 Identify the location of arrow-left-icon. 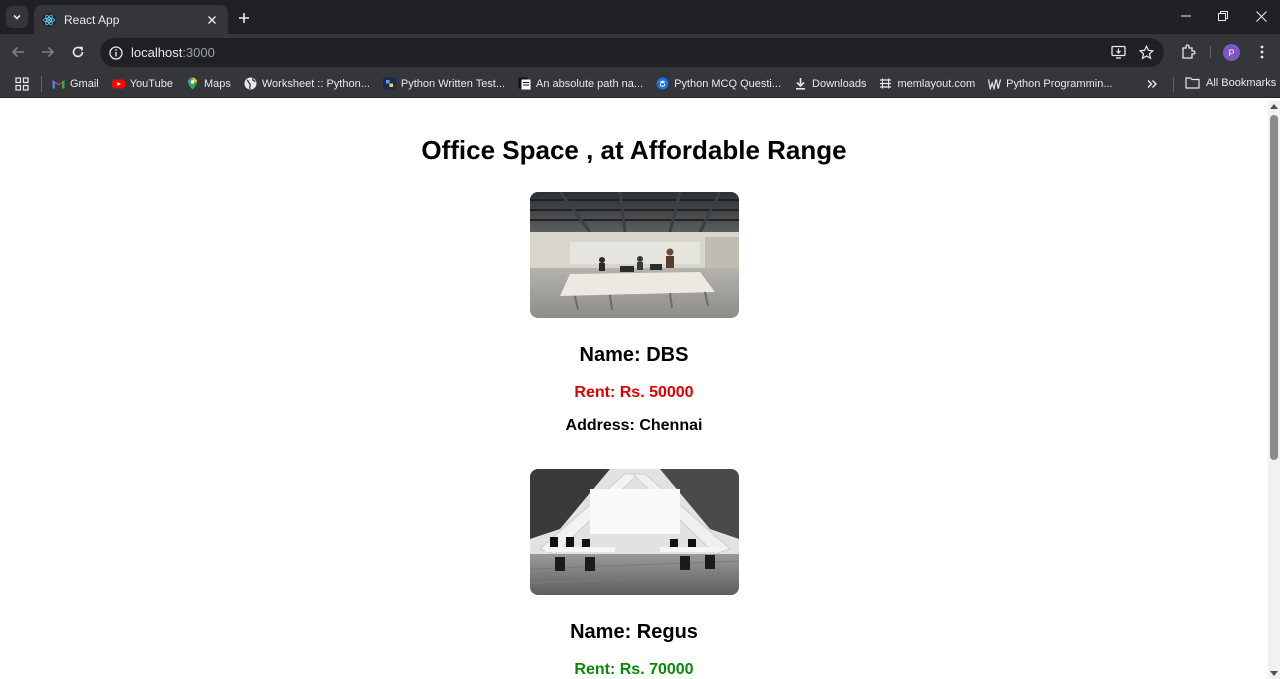
(17, 52).